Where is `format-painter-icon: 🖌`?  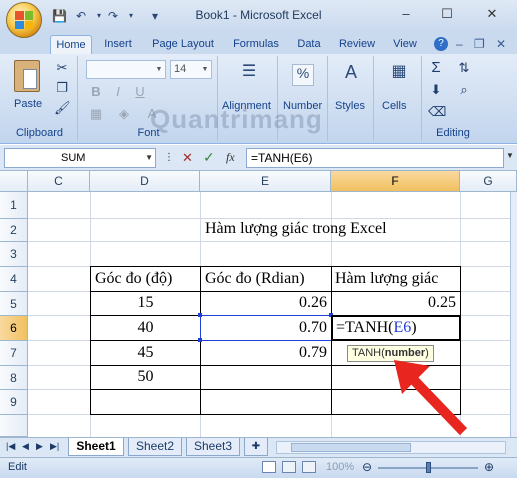 format-painter-icon: 🖌 is located at coordinates (62, 108).